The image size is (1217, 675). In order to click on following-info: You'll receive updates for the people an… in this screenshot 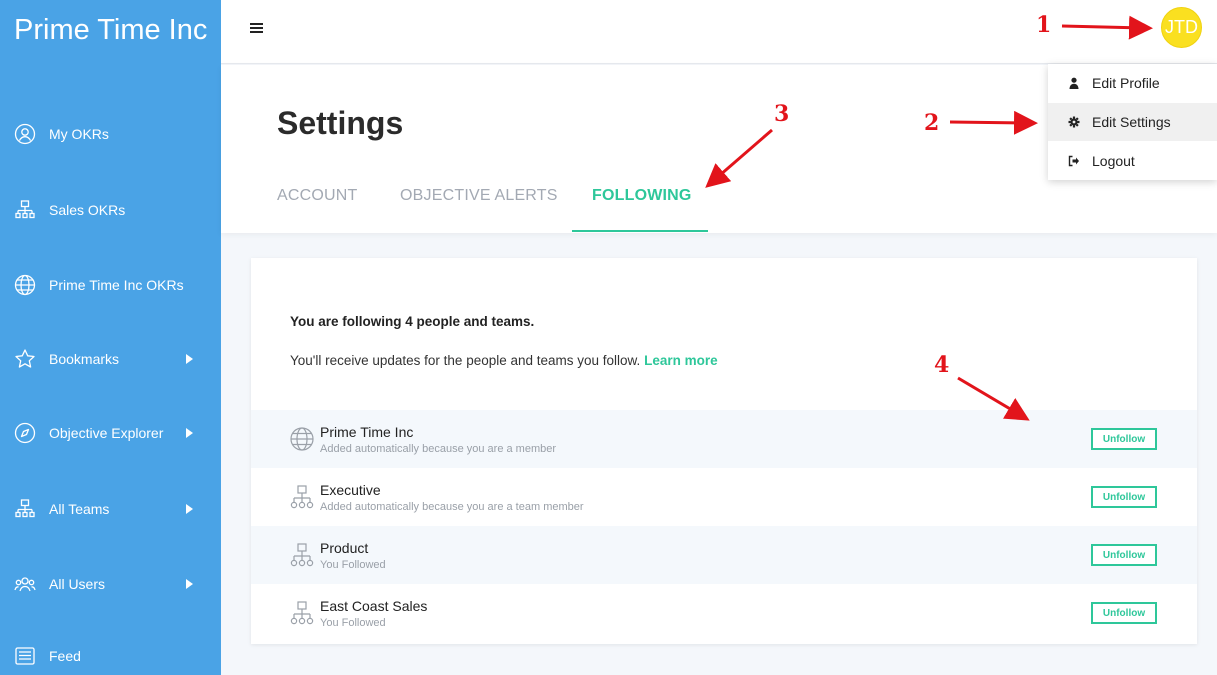, I will do `click(504, 360)`.